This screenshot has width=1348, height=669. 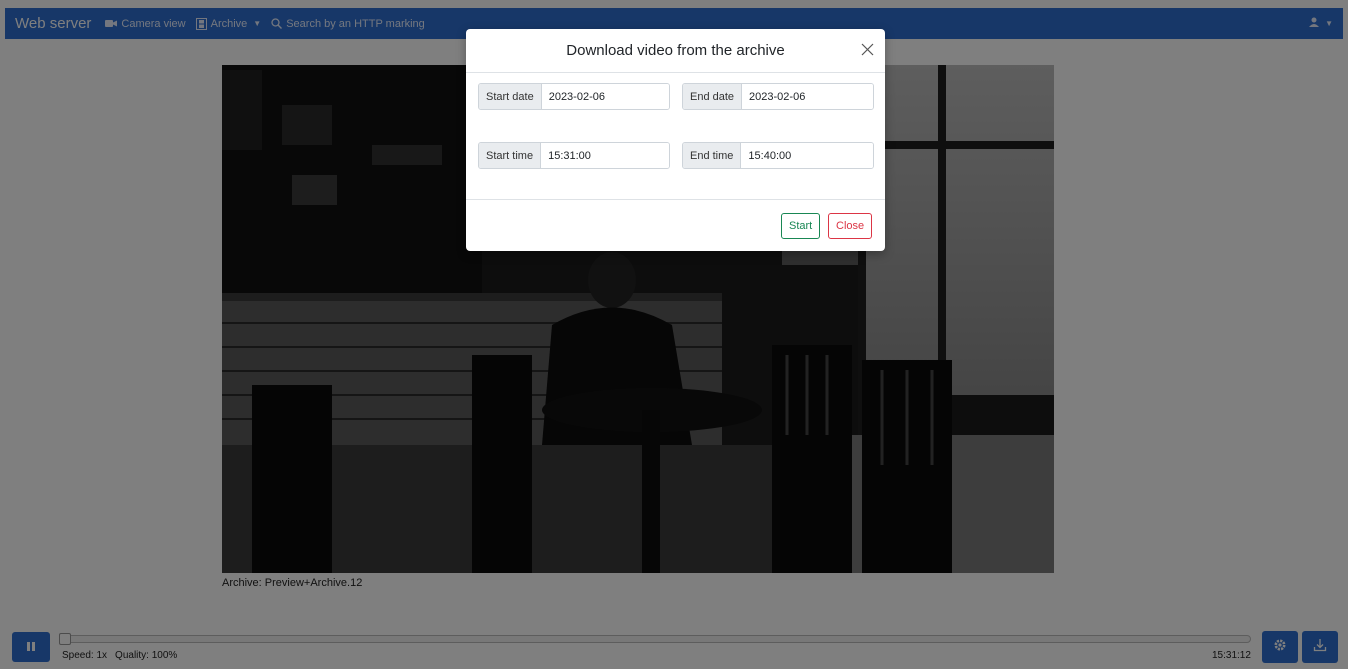 What do you see at coordinates (713, 96) in the screenshot?
I see `end-date-label: End date` at bounding box center [713, 96].